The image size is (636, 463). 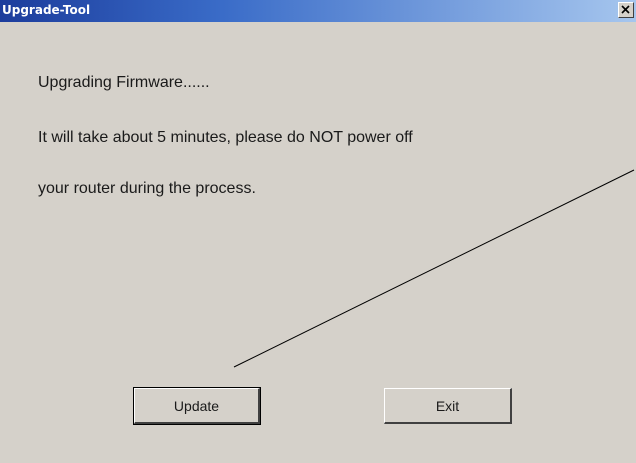 I want to click on exit-button: Exit, so click(x=448, y=406).